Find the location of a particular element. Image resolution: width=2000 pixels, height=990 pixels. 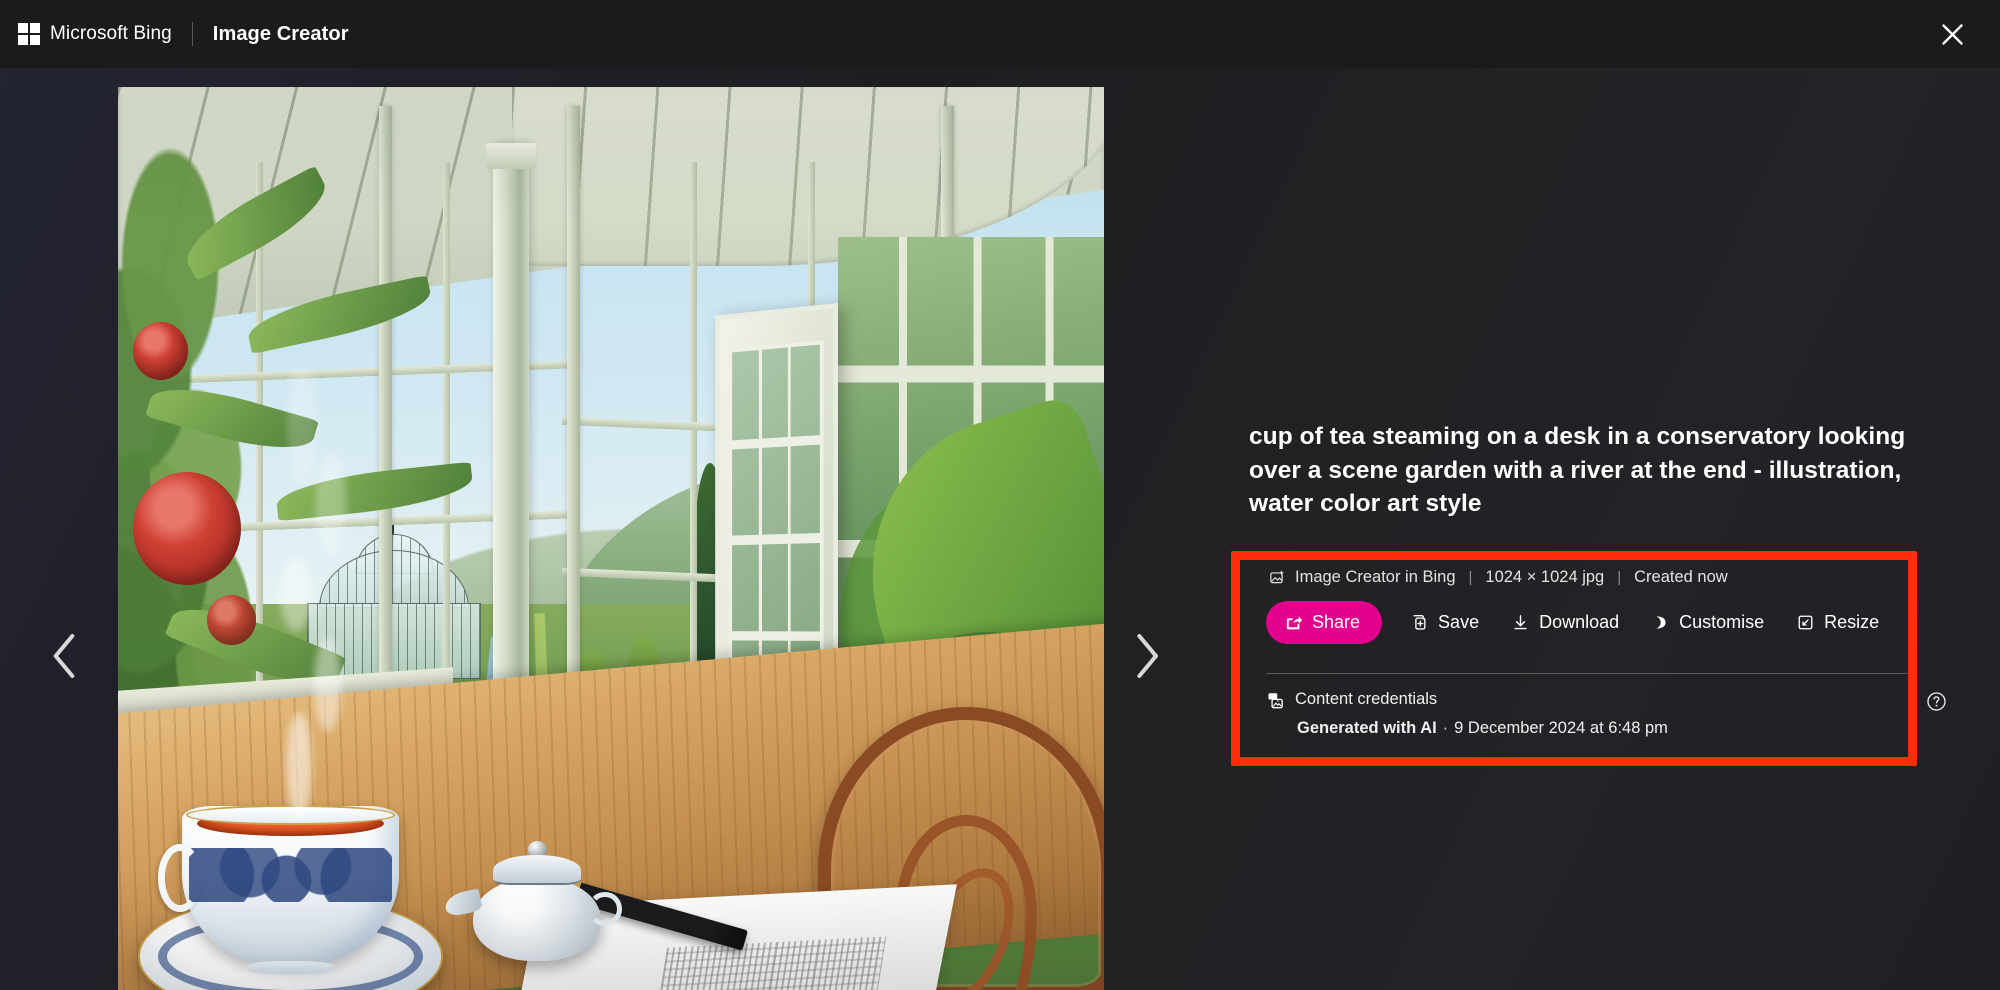

save-label: Save is located at coordinates (1459, 622).